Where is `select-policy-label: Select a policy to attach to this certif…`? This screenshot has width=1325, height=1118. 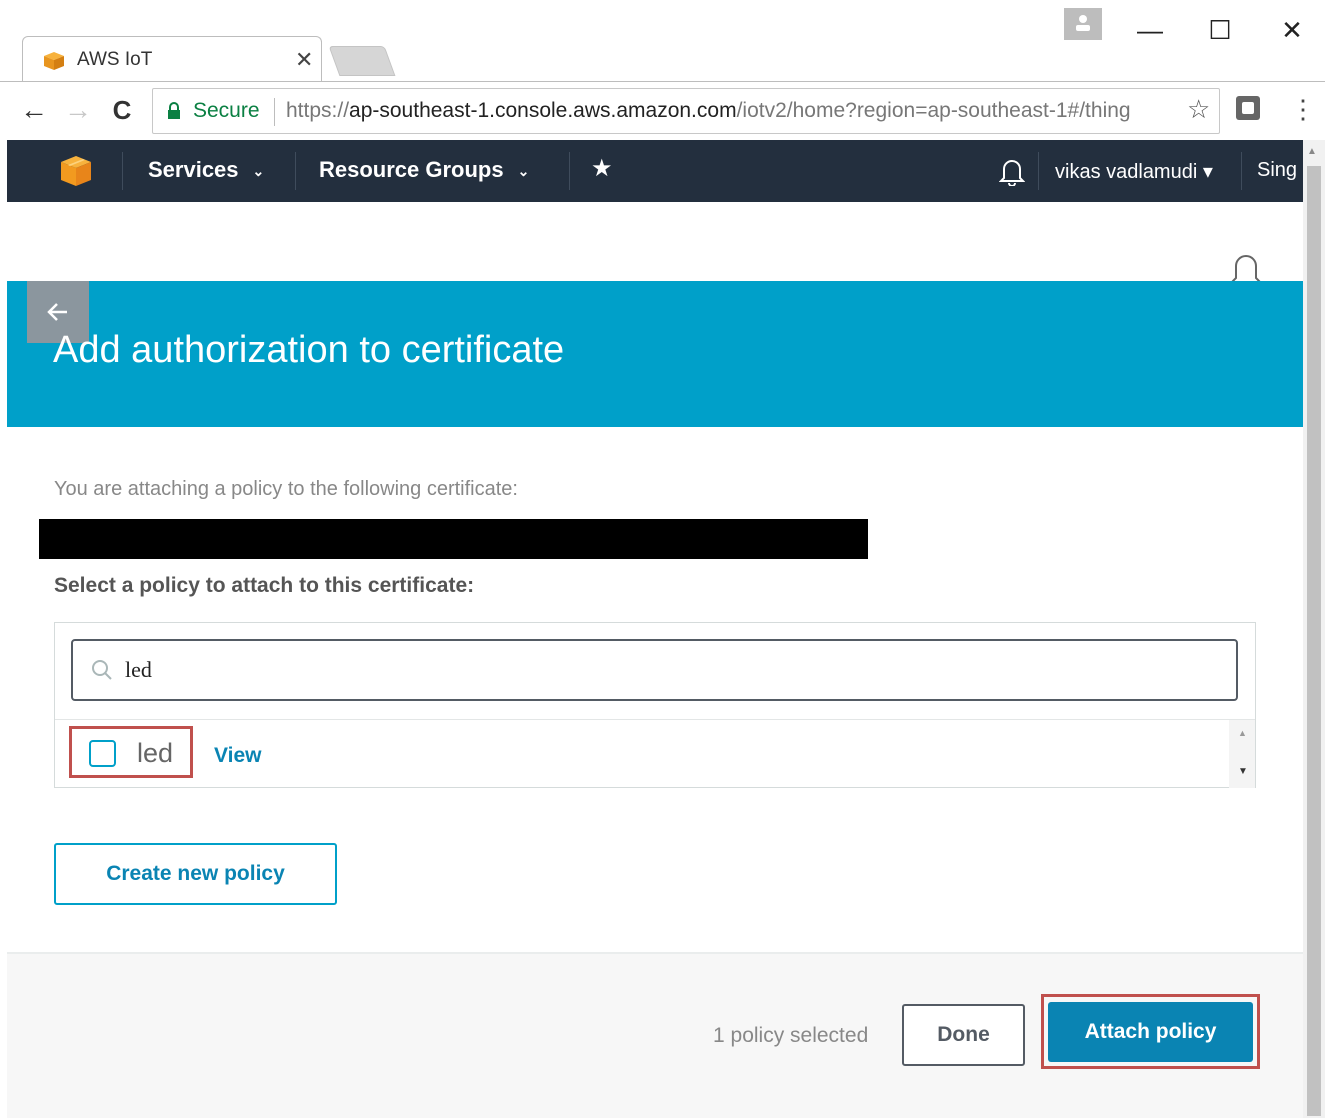 select-policy-label: Select a policy to attach to this certif… is located at coordinates (264, 585).